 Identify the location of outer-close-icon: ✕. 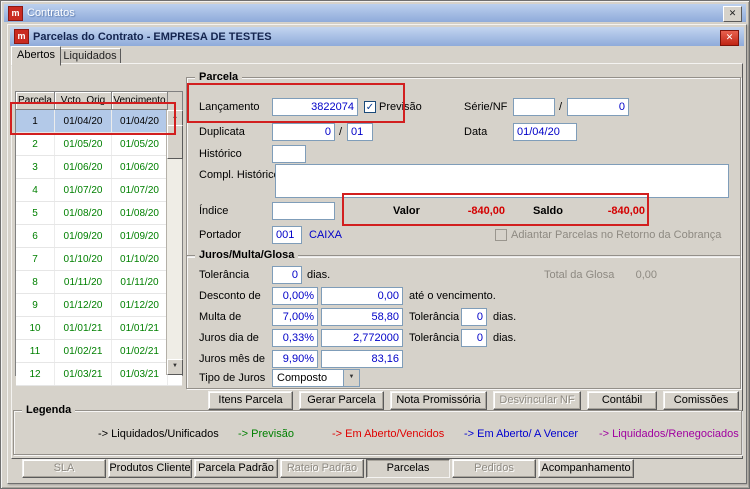
(732, 14).